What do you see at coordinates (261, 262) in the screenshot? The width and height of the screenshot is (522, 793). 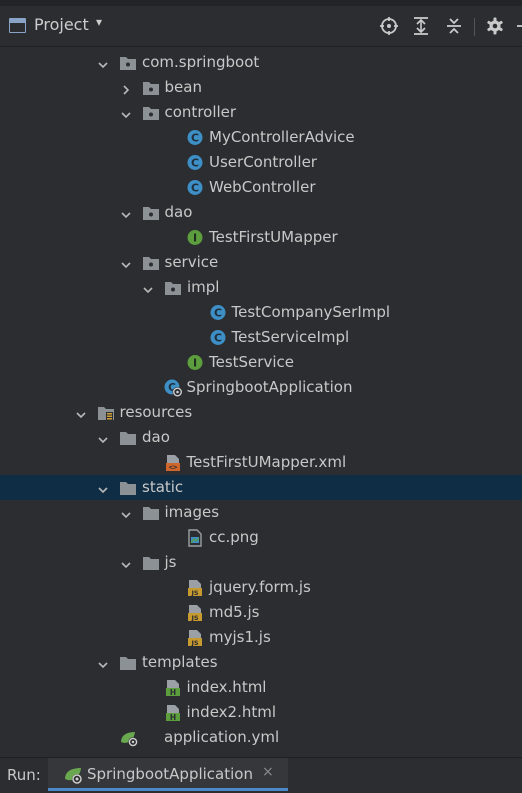 I see `tree-item: service` at bounding box center [261, 262].